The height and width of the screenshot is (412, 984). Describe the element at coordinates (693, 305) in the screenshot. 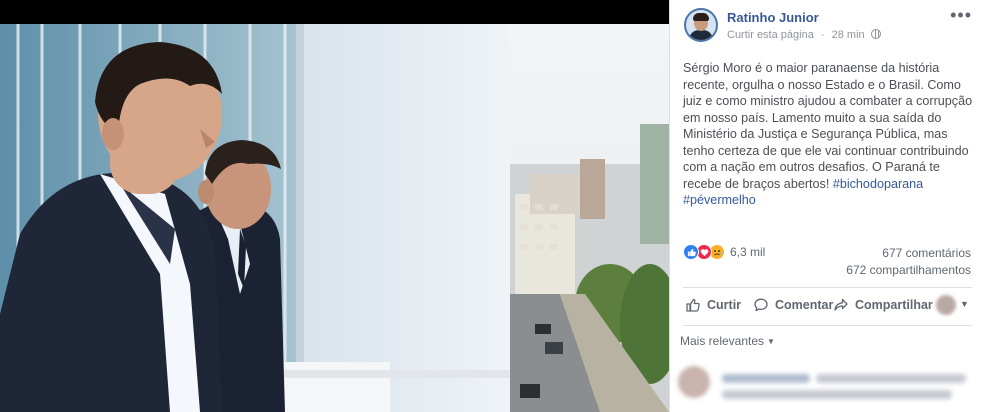

I see `thumbs-up-icon` at that location.